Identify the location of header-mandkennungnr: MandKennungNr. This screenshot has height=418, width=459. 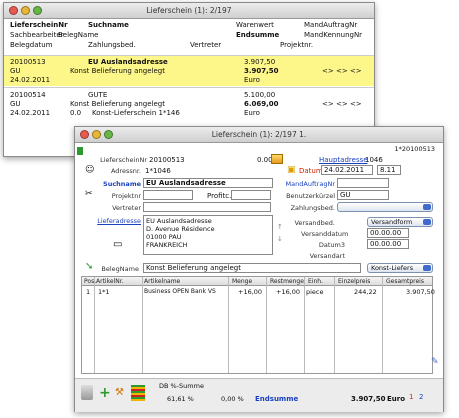
(333, 35).